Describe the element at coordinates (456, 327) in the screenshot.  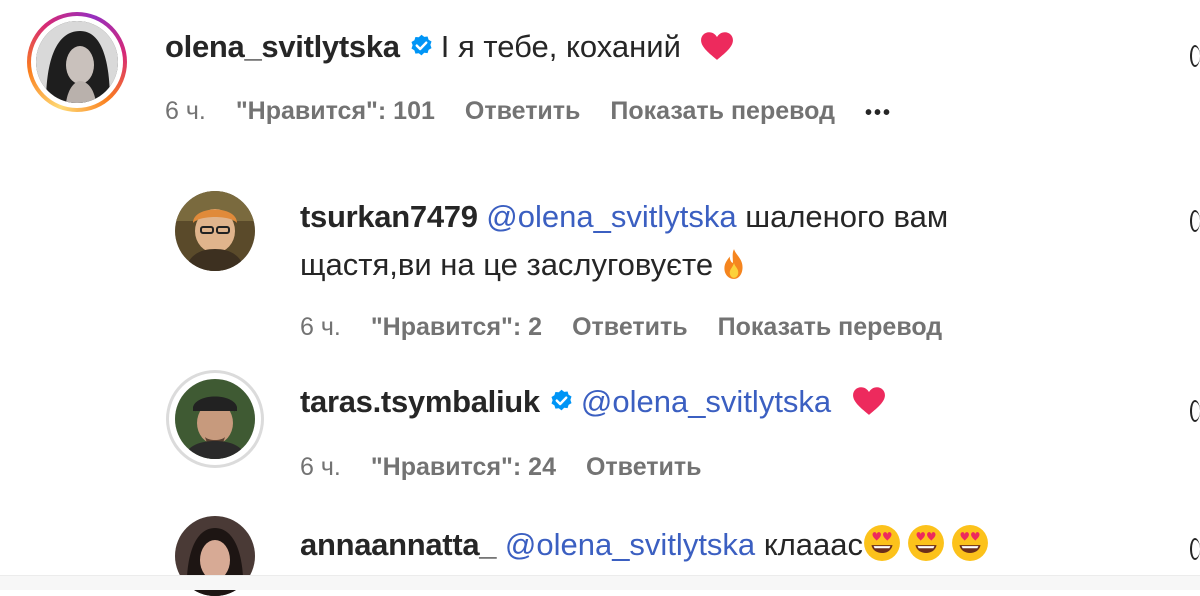
I see `likes-count: "Нравится": 2` at that location.